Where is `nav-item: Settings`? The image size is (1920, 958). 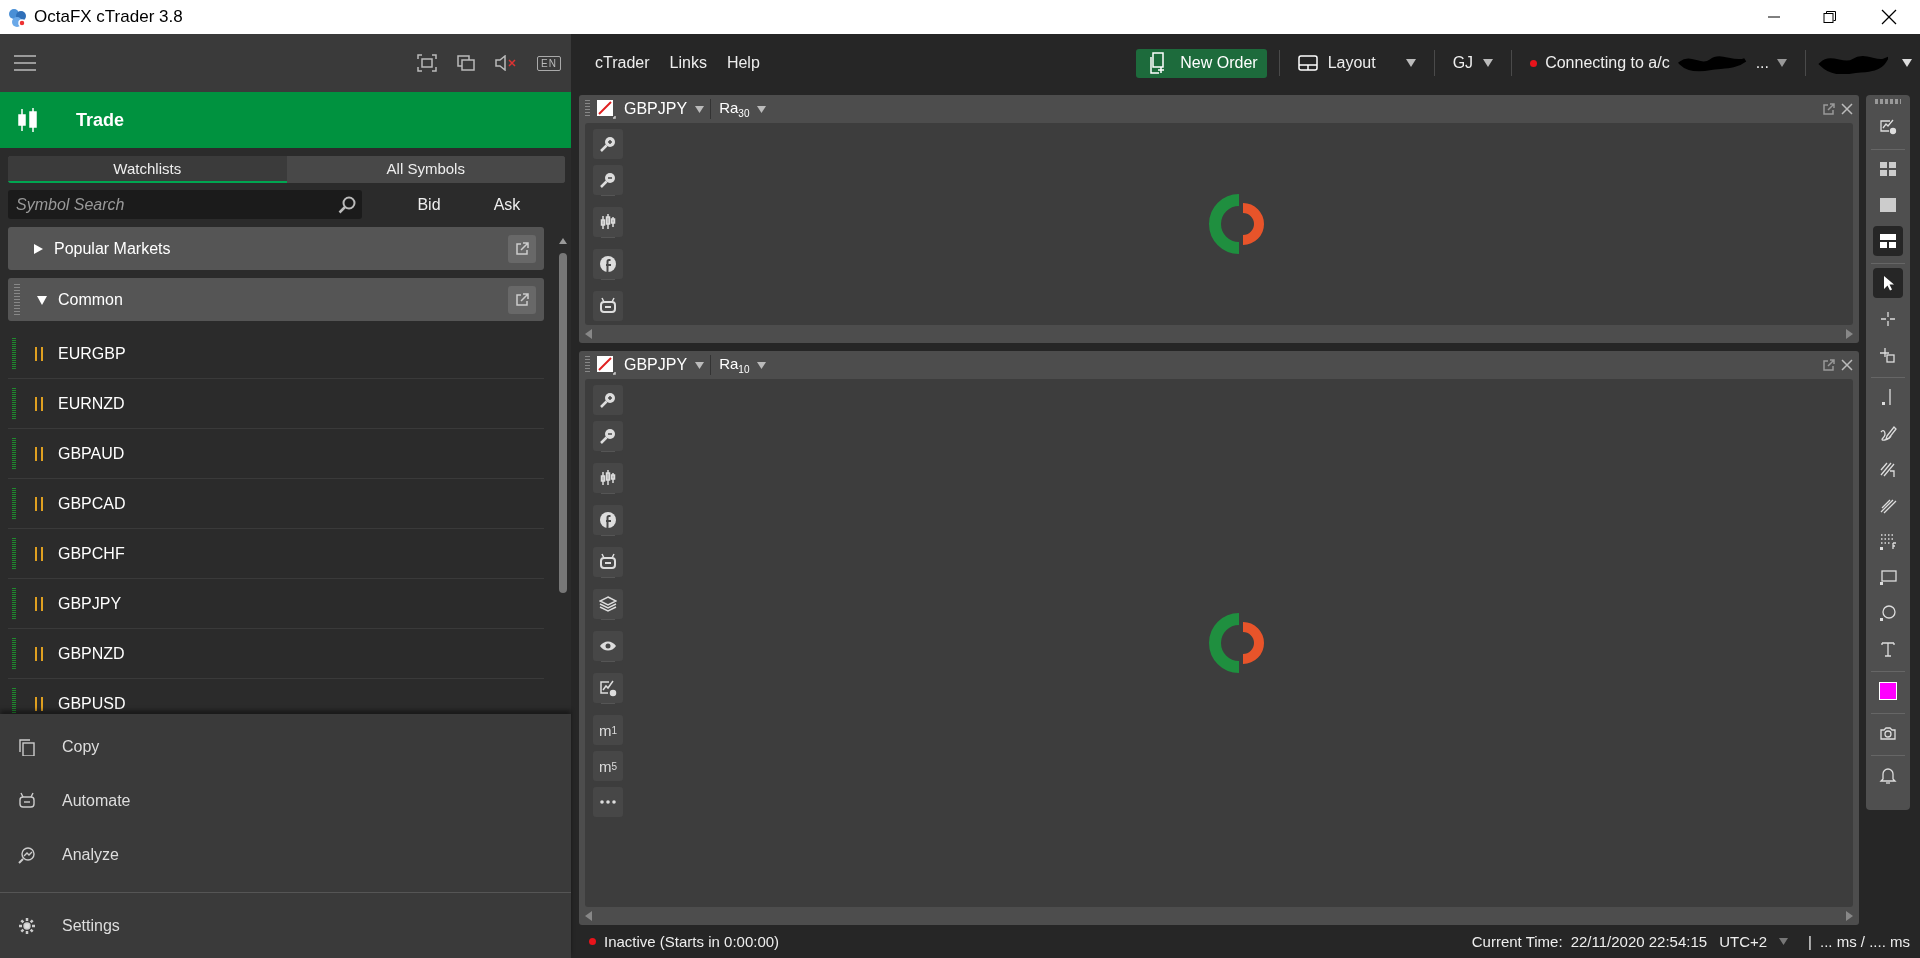 nav-item: Settings is located at coordinates (285, 925).